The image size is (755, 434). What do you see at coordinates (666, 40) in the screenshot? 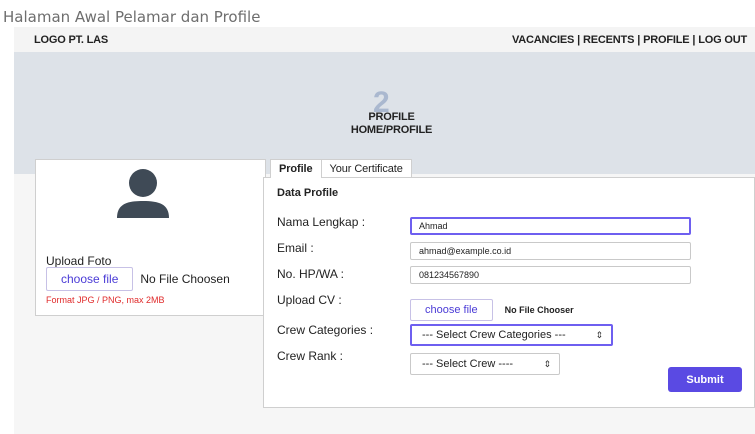
I see `nav-profile: PROFILE` at bounding box center [666, 40].